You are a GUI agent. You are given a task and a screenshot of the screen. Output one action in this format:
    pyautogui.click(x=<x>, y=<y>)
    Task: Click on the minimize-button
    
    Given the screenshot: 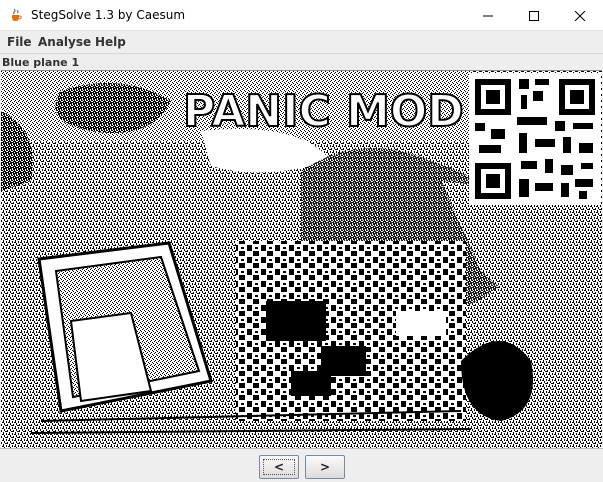 What is the action you would take?
    pyautogui.click(x=488, y=15)
    